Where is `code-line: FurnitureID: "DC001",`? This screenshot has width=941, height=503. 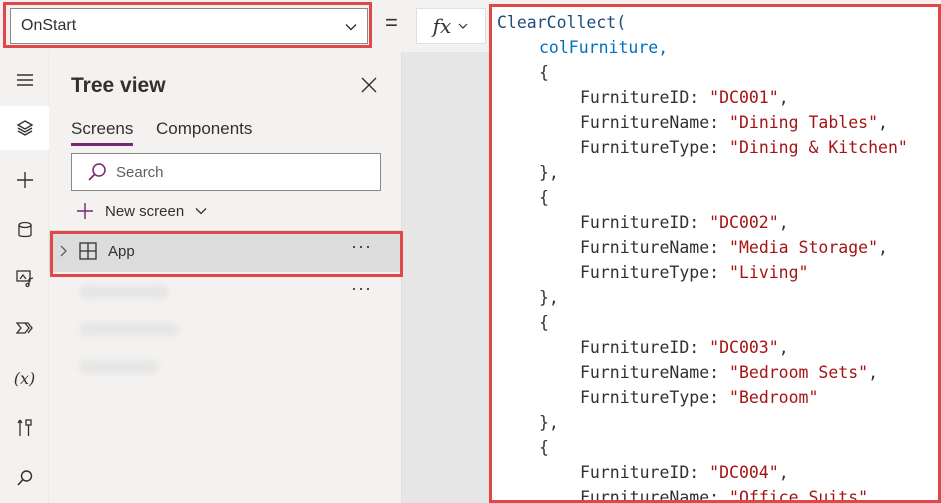
code-line: FurnitureID: "DC001", is located at coordinates (684, 97).